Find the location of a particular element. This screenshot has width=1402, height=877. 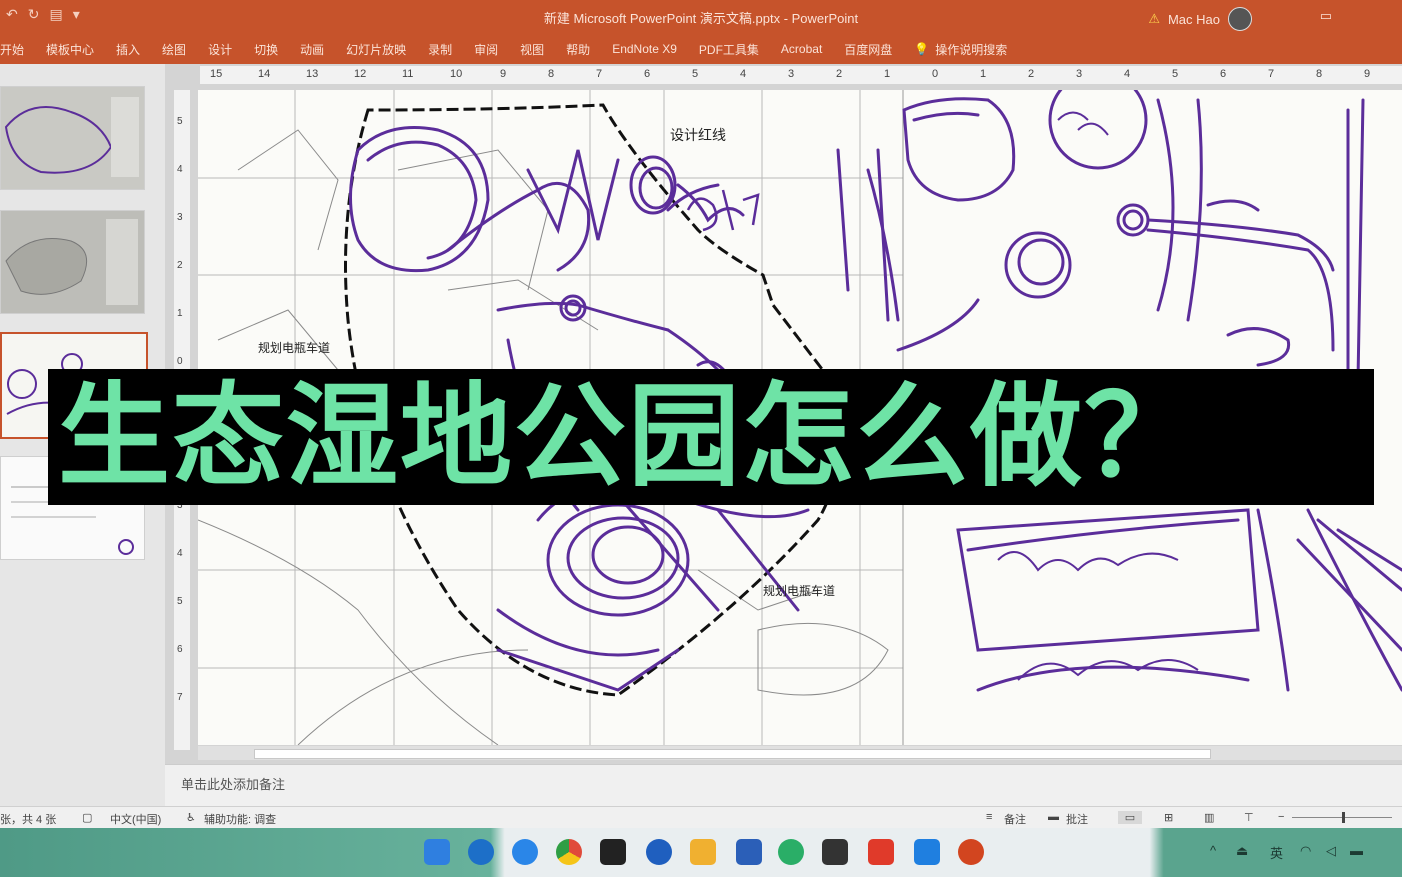

scrollbar-thumb is located at coordinates (732, 754).